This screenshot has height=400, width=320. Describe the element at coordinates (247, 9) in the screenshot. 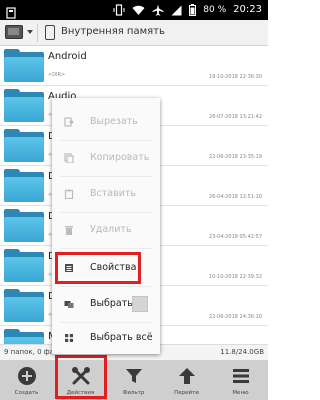

I see `clock: 20:23` at that location.